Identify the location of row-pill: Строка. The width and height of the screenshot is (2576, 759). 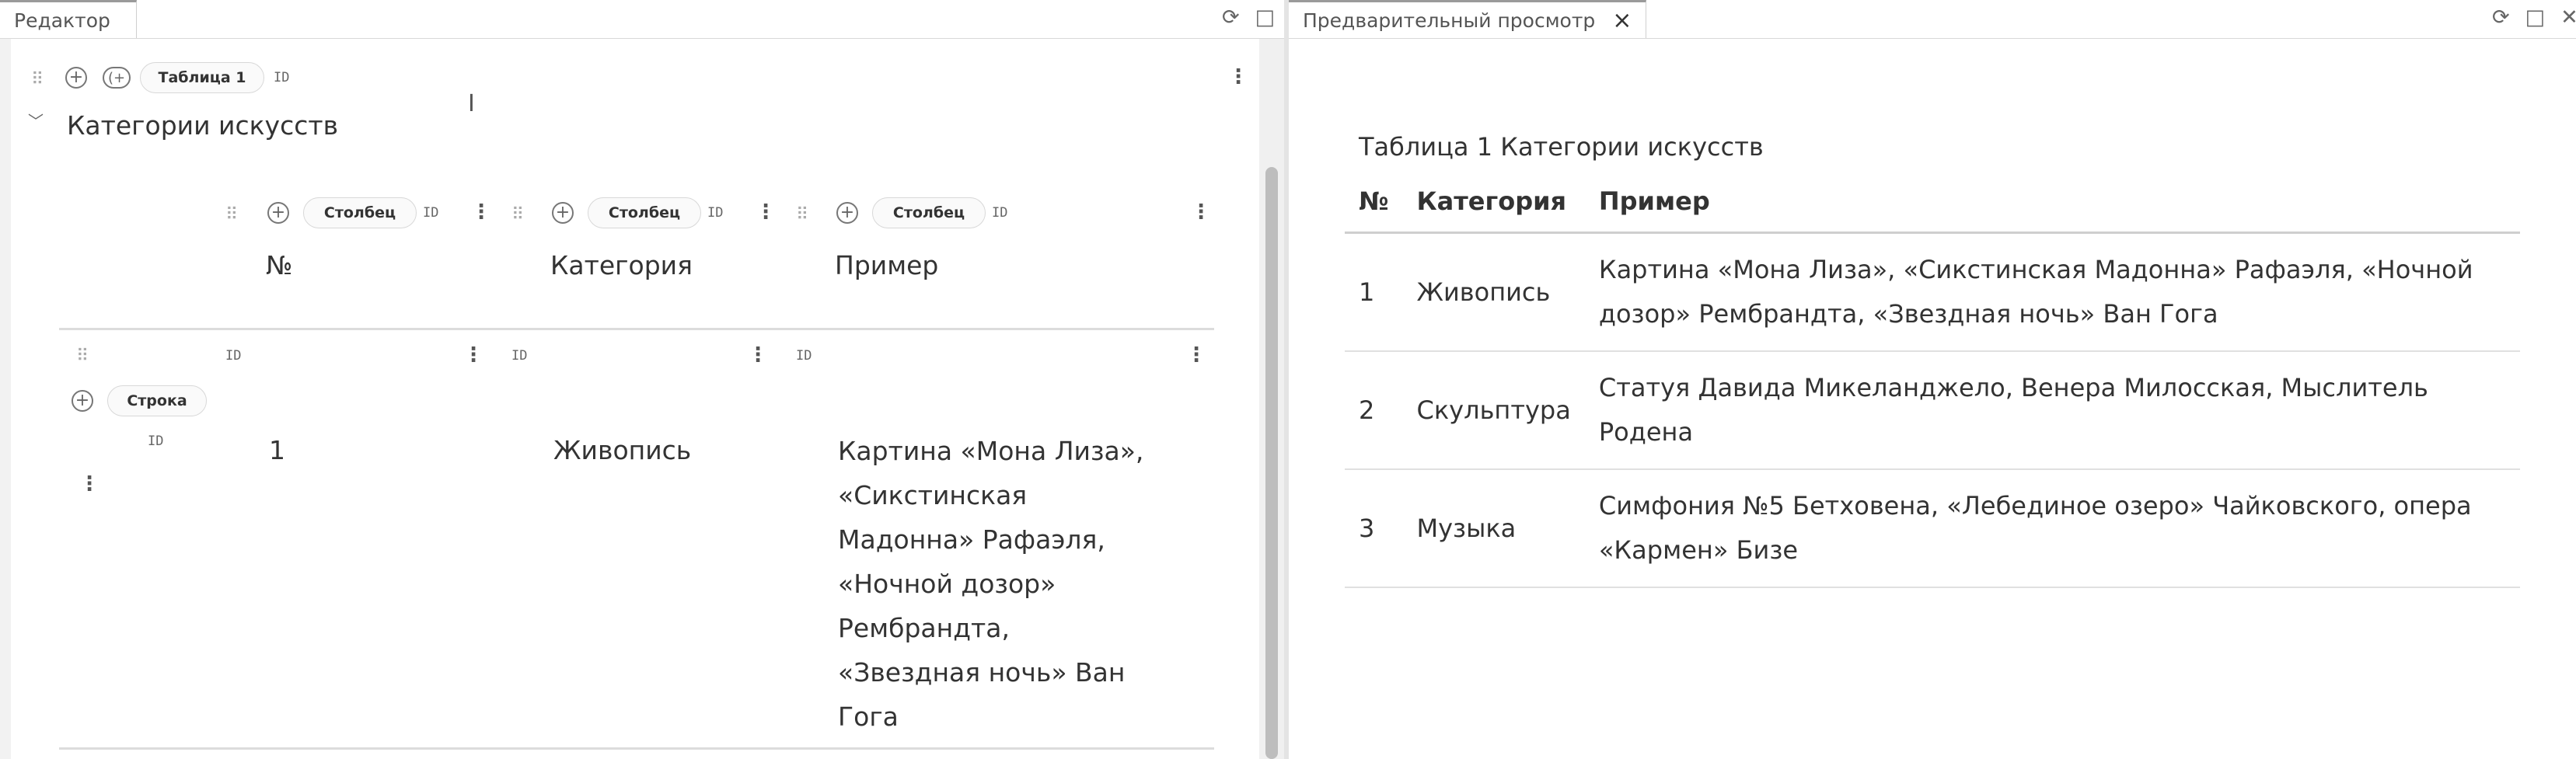
(157, 401).